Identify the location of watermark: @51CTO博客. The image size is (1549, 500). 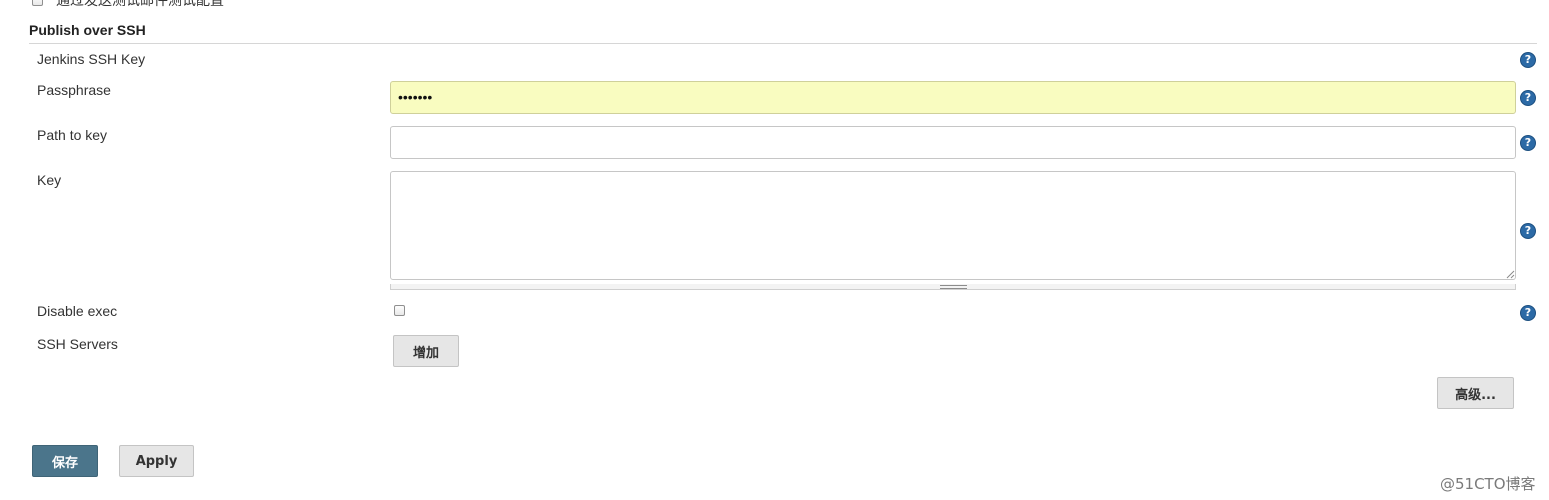
(1488, 484).